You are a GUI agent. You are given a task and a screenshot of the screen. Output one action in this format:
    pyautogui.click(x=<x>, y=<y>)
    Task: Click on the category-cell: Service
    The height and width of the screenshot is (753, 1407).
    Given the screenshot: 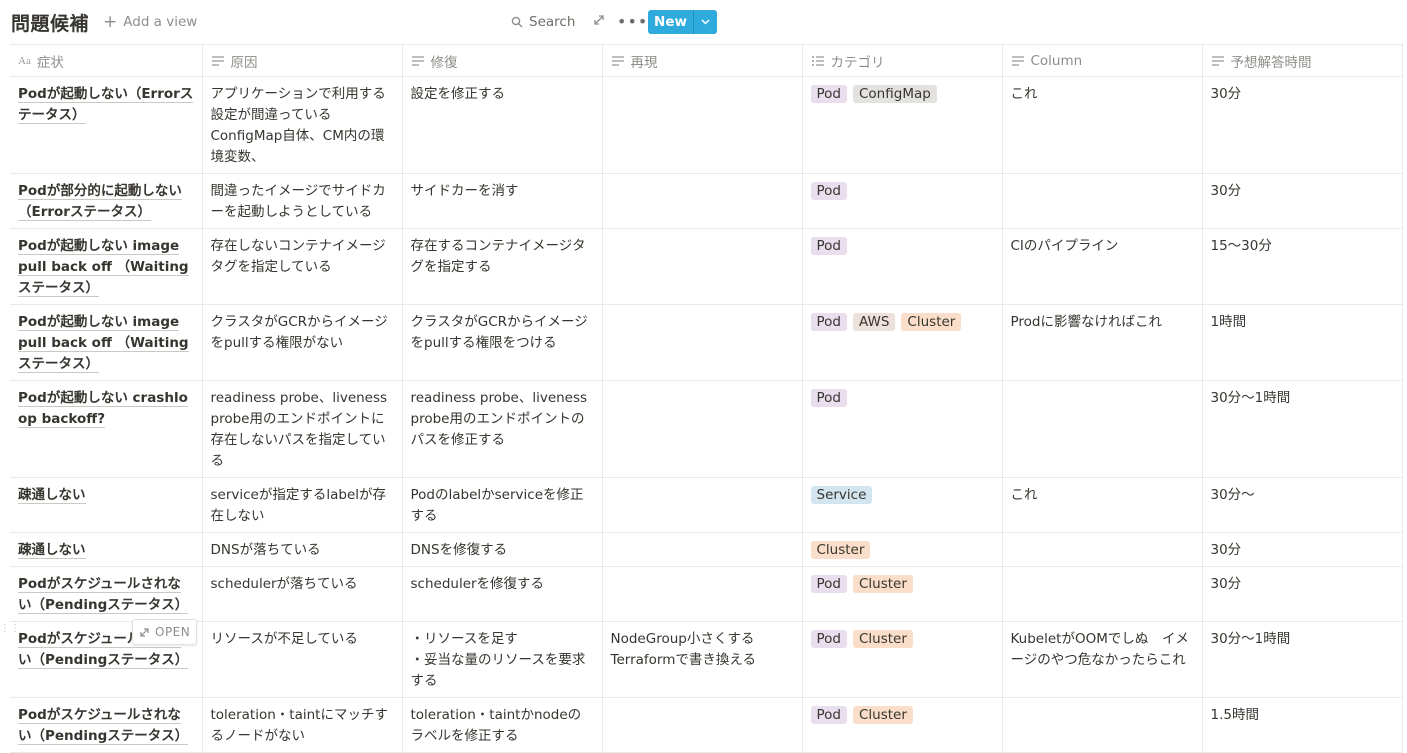 What is the action you would take?
    pyautogui.click(x=902, y=505)
    